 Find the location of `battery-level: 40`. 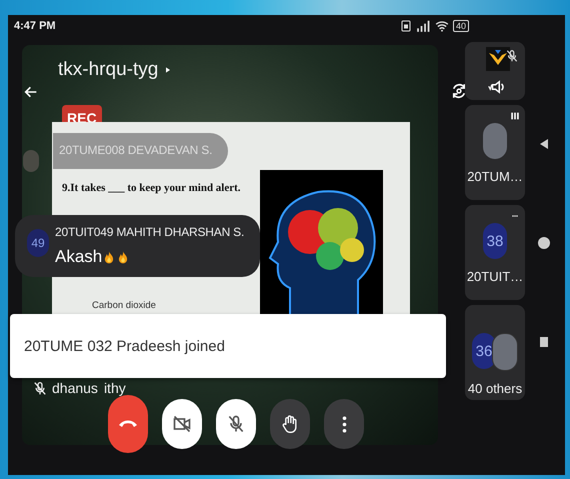

battery-level: 40 is located at coordinates (460, 26).